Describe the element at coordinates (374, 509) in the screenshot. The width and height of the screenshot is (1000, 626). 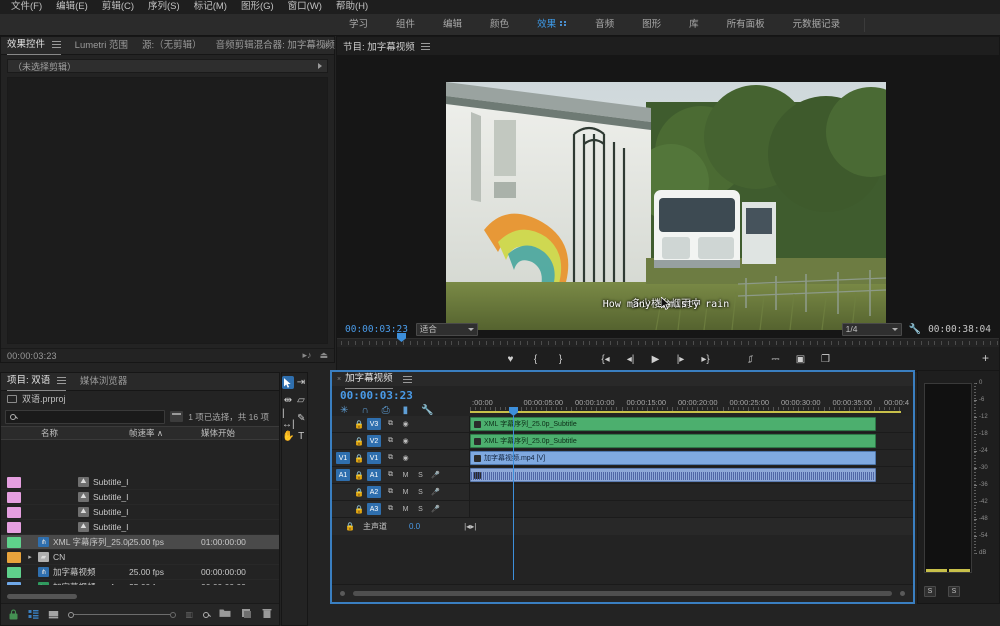
I see `track-name-a3: A3` at that location.